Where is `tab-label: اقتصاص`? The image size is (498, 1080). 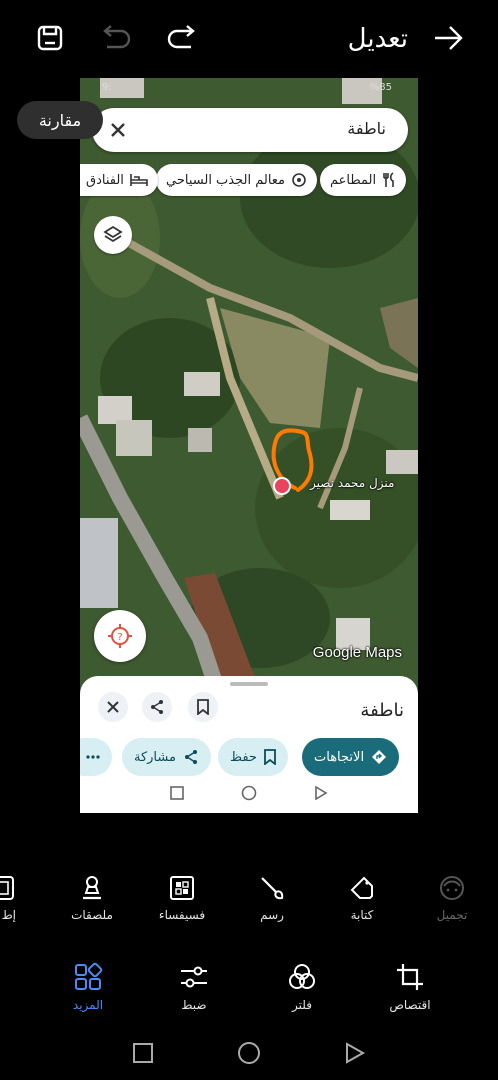
tab-label: اقتصاص is located at coordinates (410, 1005).